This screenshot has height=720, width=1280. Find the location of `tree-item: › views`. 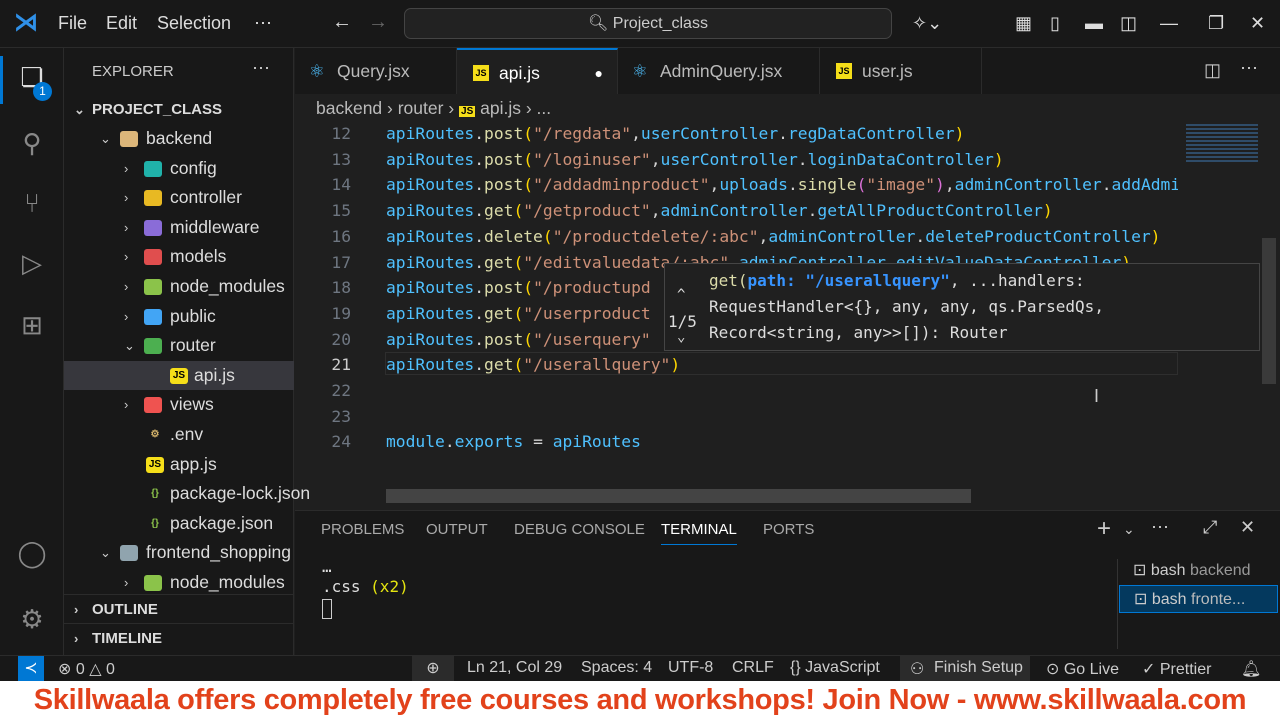

tree-item: › views is located at coordinates (179, 404).